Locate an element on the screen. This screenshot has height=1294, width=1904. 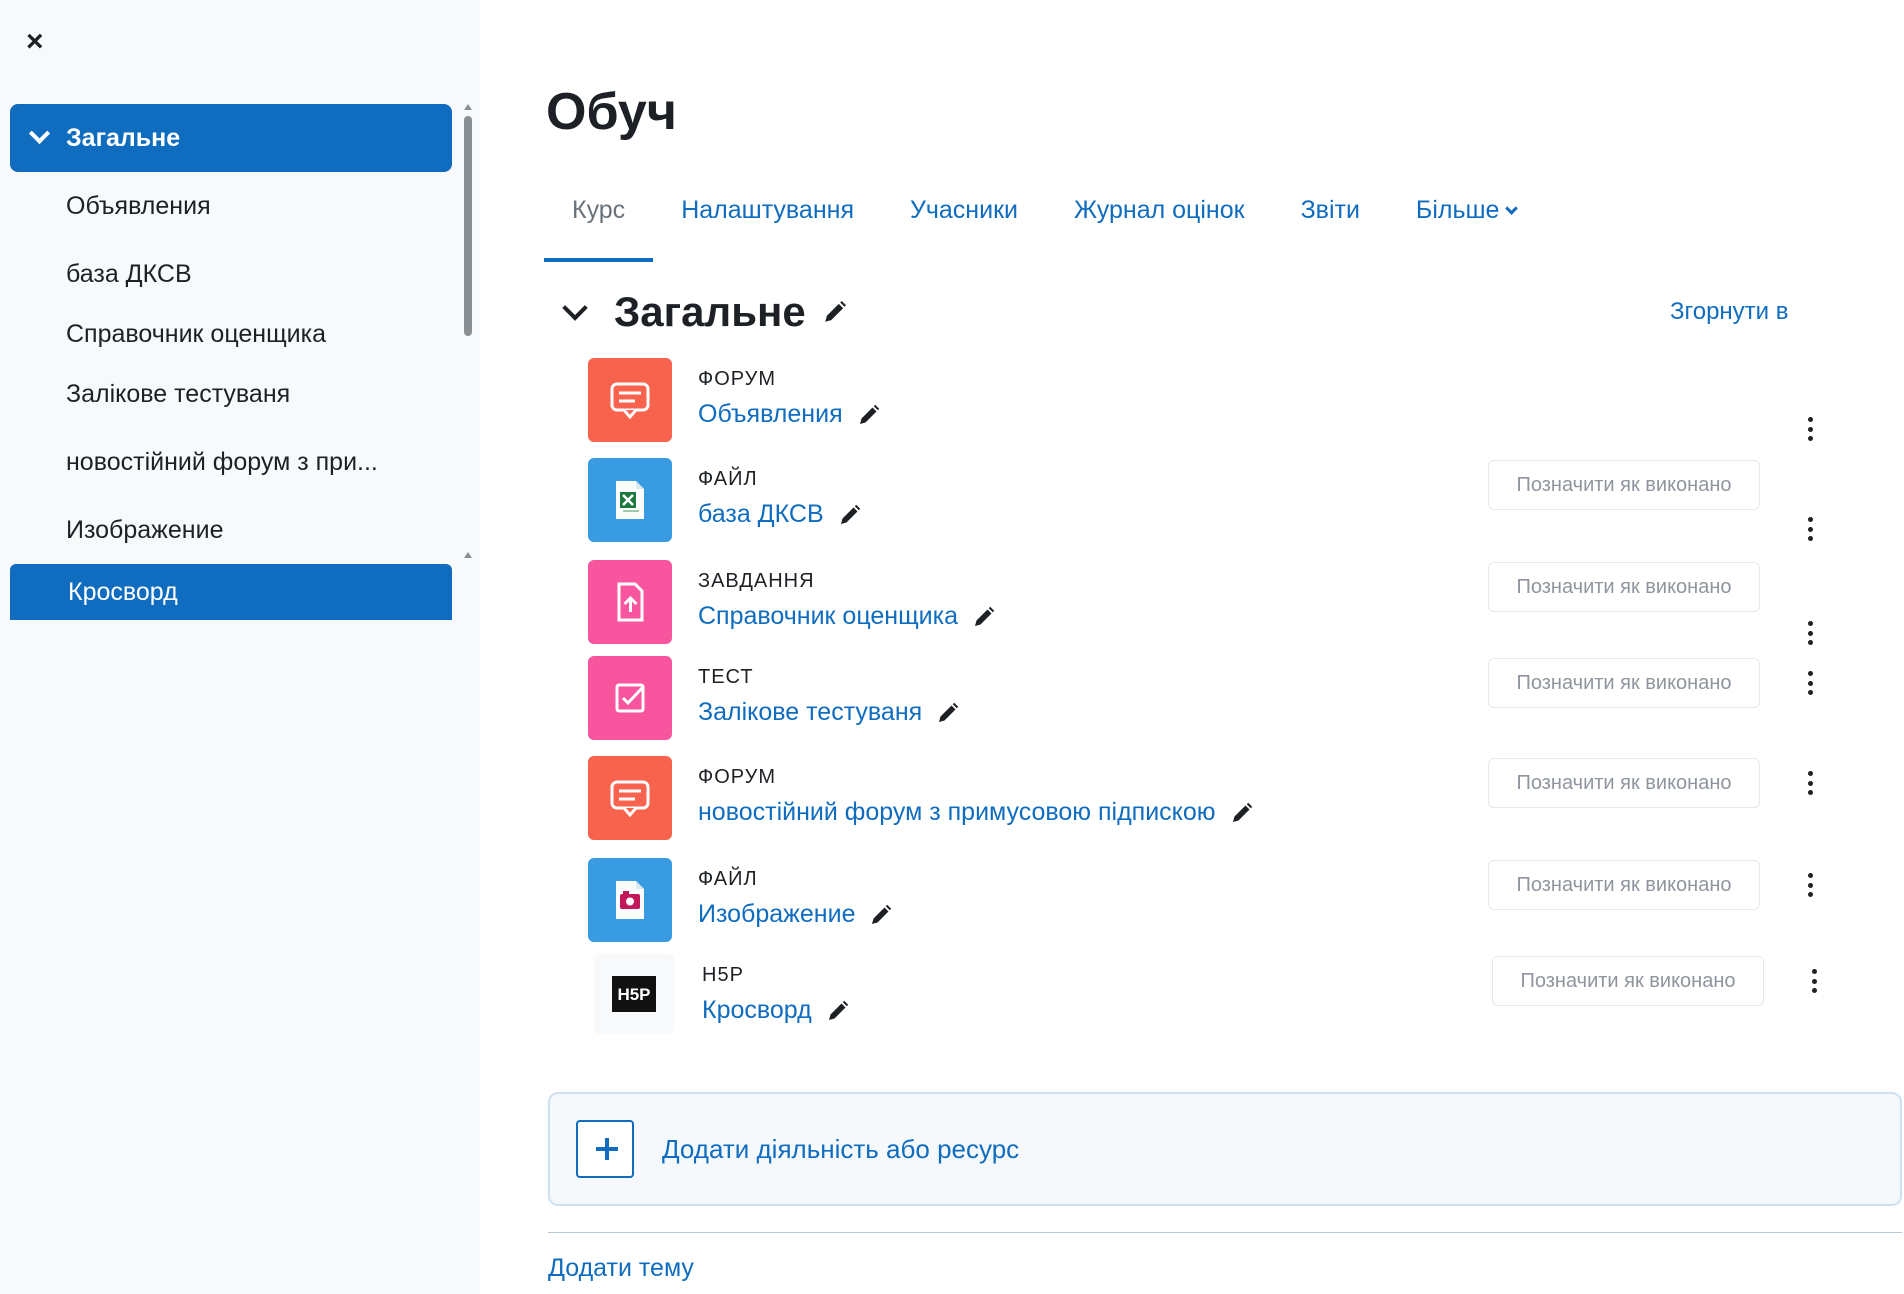
tab-participants: Учасники is located at coordinates (964, 221).